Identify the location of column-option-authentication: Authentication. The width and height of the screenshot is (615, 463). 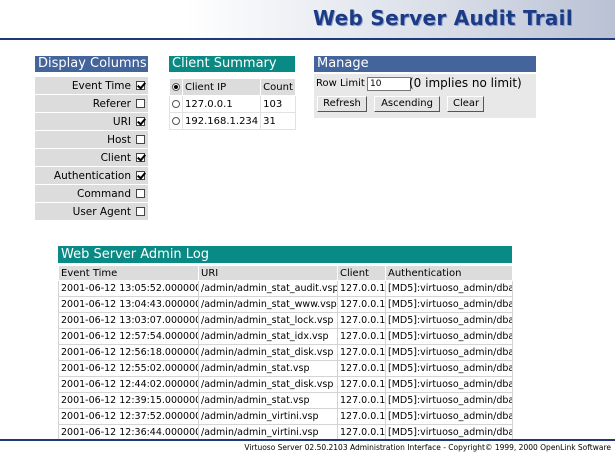
(91, 176).